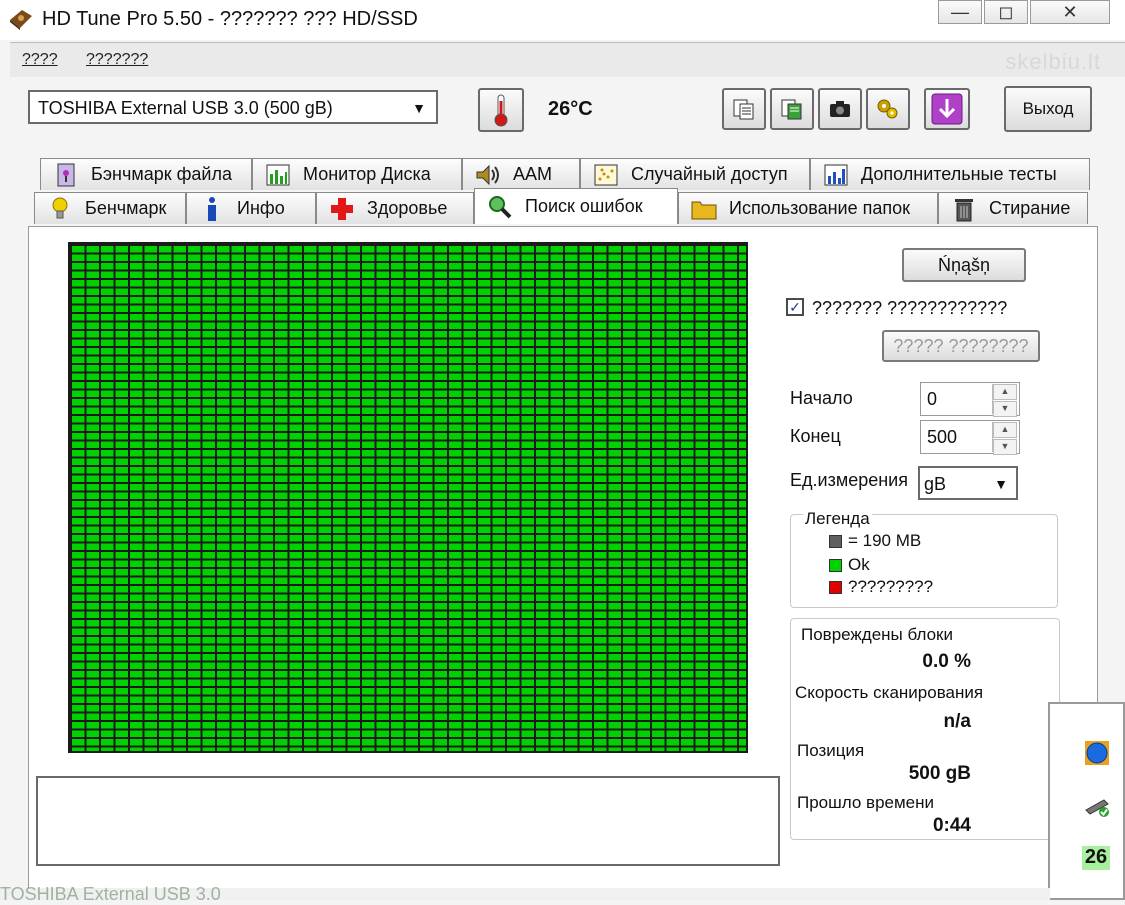 The height and width of the screenshot is (905, 1125). I want to click on screenshot-button, so click(840, 109).